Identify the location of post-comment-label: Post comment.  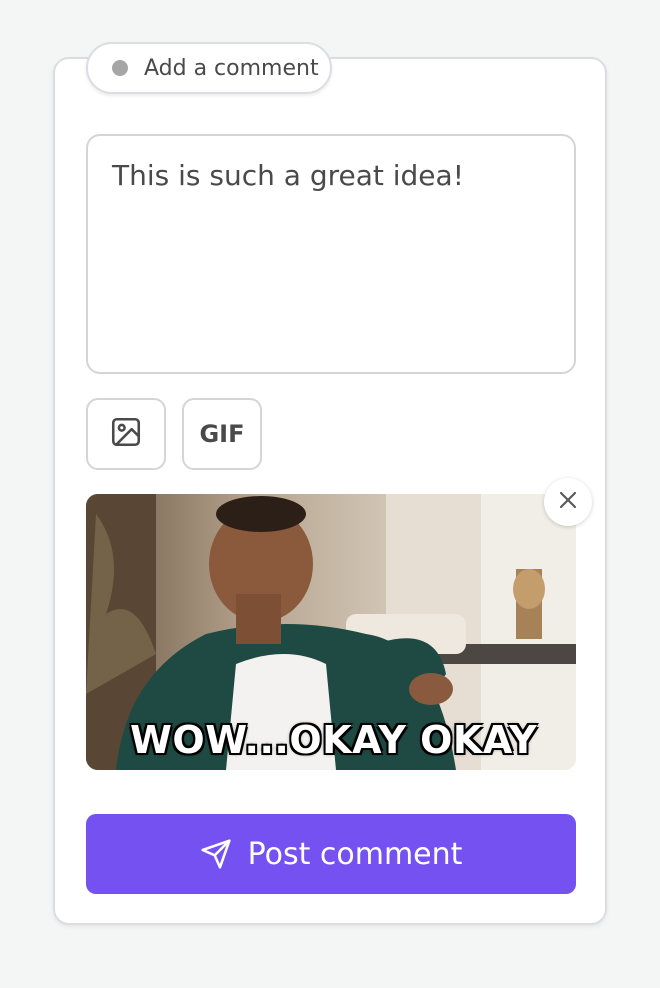
(355, 854).